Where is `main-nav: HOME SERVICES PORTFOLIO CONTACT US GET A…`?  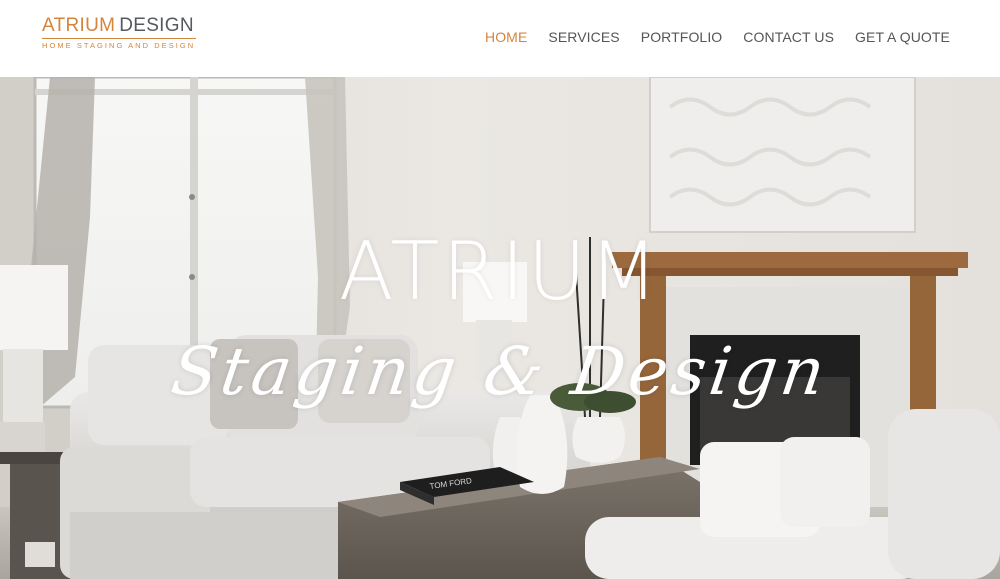
main-nav: HOME SERVICES PORTFOLIO CONTACT US GET A… is located at coordinates (707, 37).